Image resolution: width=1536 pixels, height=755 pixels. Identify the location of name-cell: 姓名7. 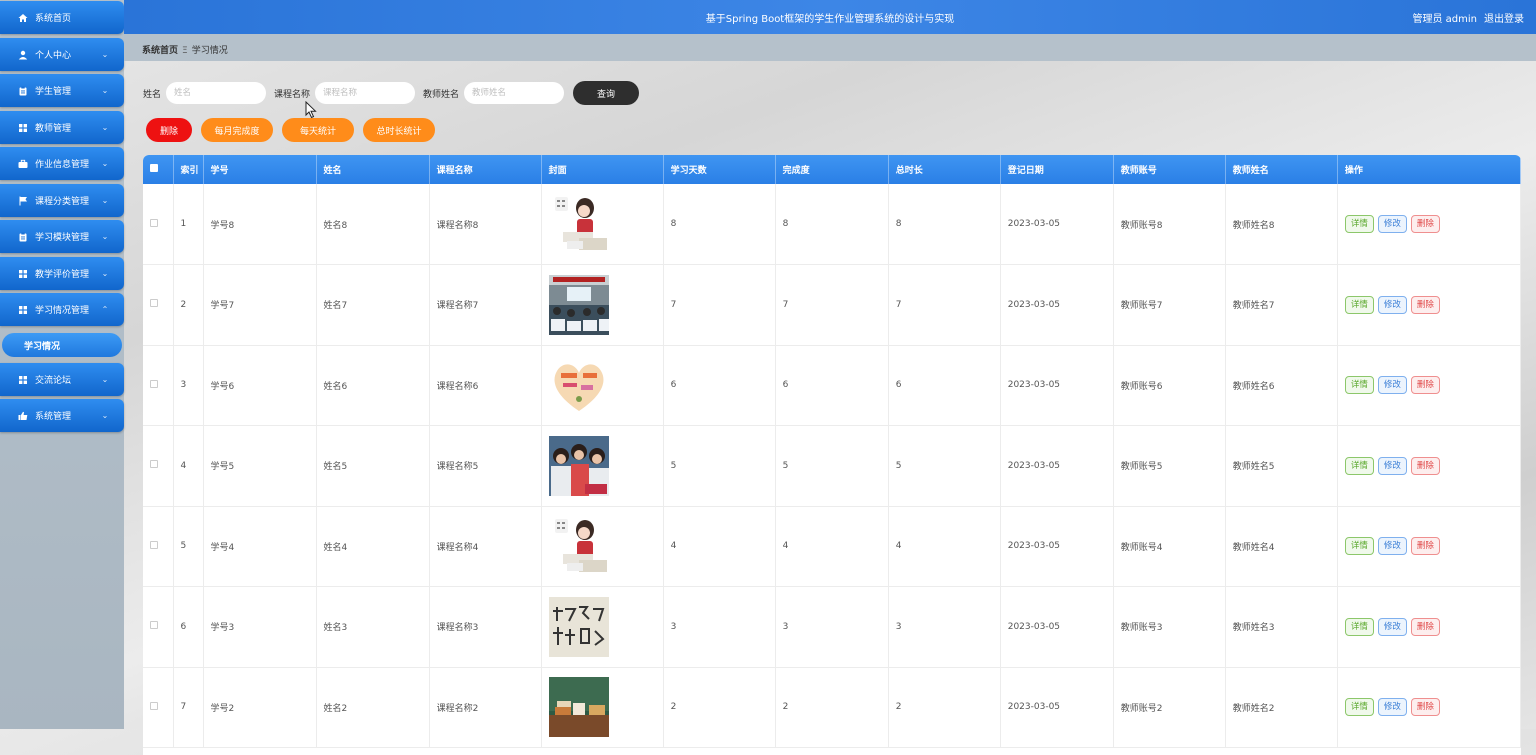
(373, 305).